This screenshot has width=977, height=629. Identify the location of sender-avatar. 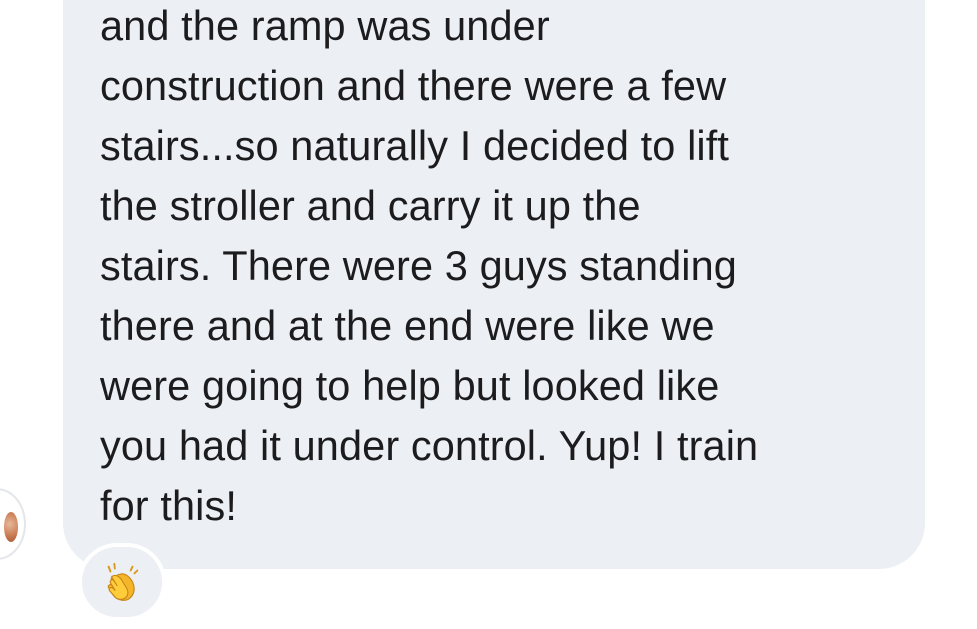
(13, 524).